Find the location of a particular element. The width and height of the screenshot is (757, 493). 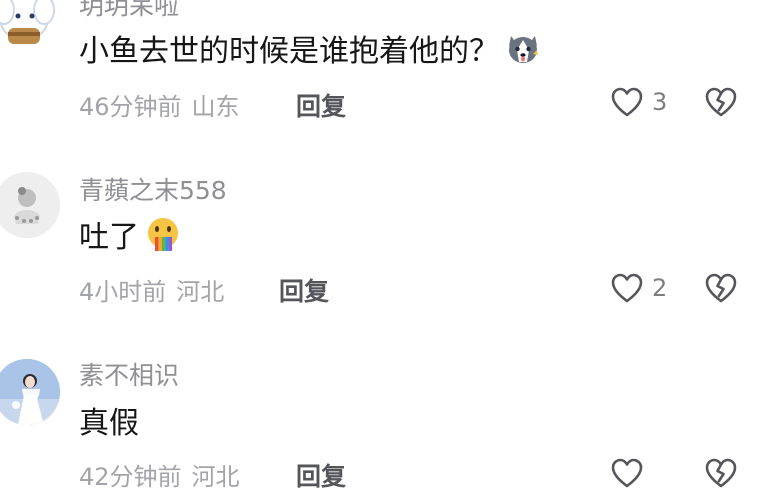

vomiting-face-icon is located at coordinates (163, 234).